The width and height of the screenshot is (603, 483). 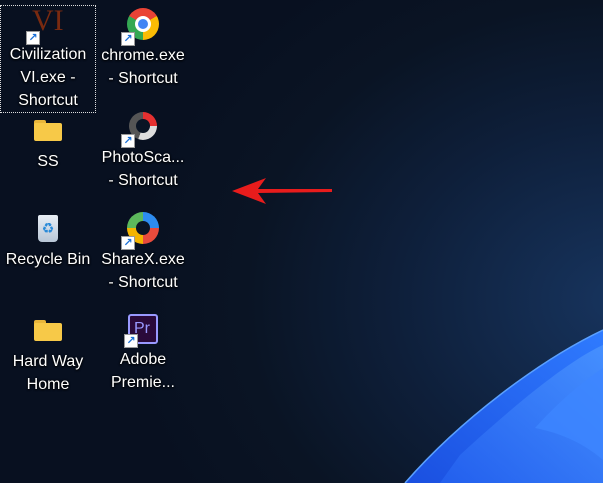 What do you see at coordinates (140, 27) in the screenshot?
I see `chrome-icon: ↗` at bounding box center [140, 27].